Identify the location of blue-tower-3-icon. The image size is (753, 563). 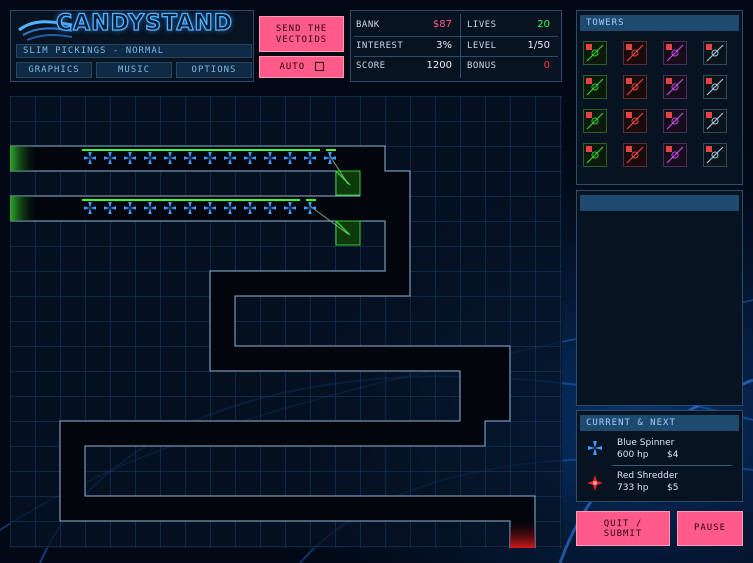
(715, 121).